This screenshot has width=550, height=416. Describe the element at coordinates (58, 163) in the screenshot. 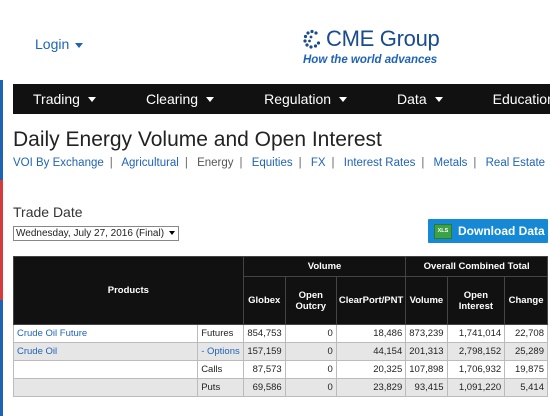

I see `subnav-voi-by-exchange: VOI By Exchange` at that location.